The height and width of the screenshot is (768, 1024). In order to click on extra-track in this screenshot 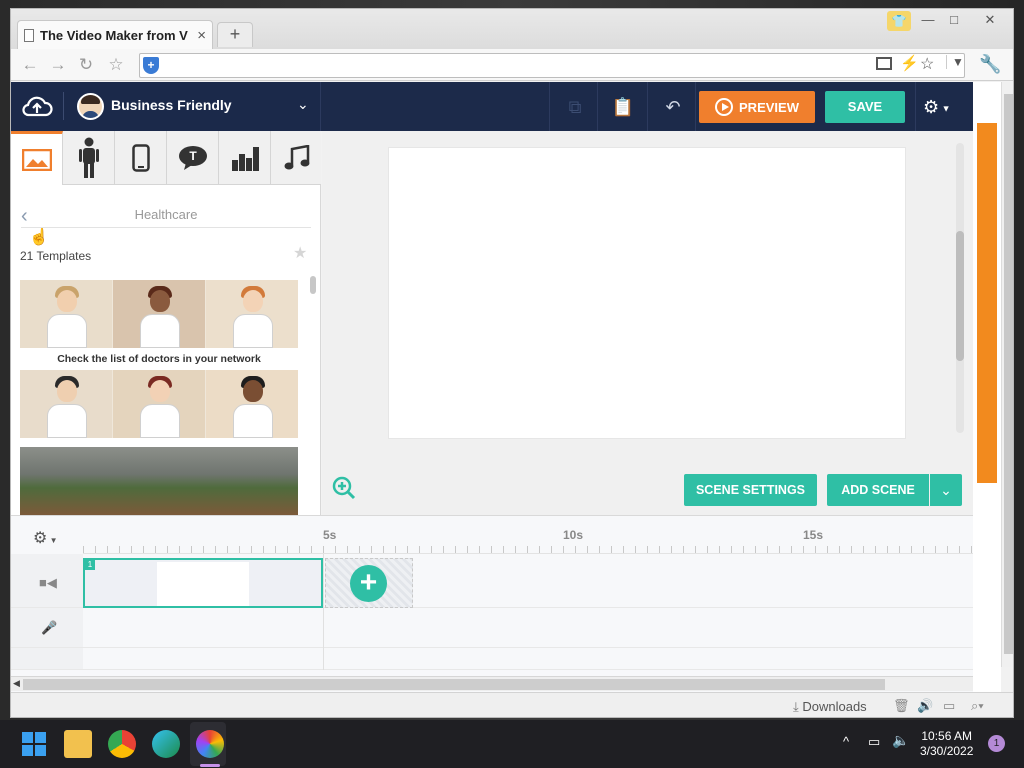, I will do `click(492, 659)`.